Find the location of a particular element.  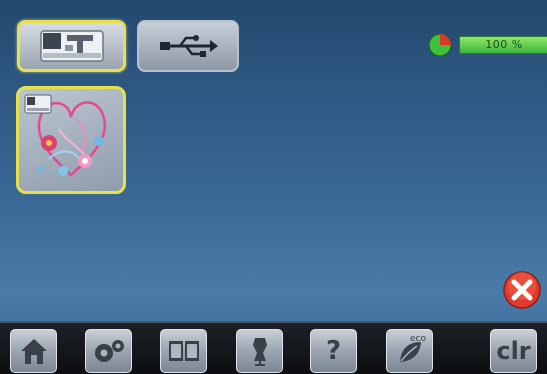

gears-icon is located at coordinates (109, 351).